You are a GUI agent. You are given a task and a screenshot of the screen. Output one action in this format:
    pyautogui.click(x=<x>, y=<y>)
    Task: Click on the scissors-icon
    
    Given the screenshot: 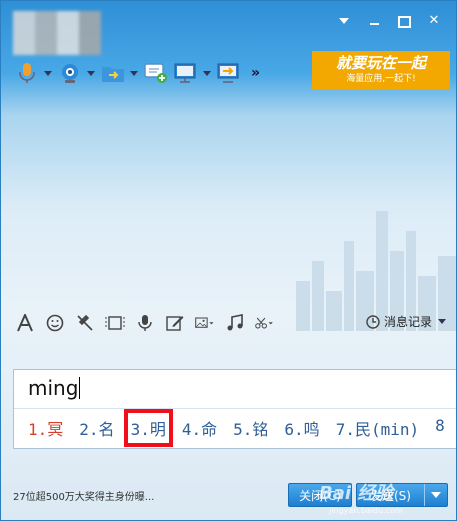 What is the action you would take?
    pyautogui.click(x=265, y=323)
    